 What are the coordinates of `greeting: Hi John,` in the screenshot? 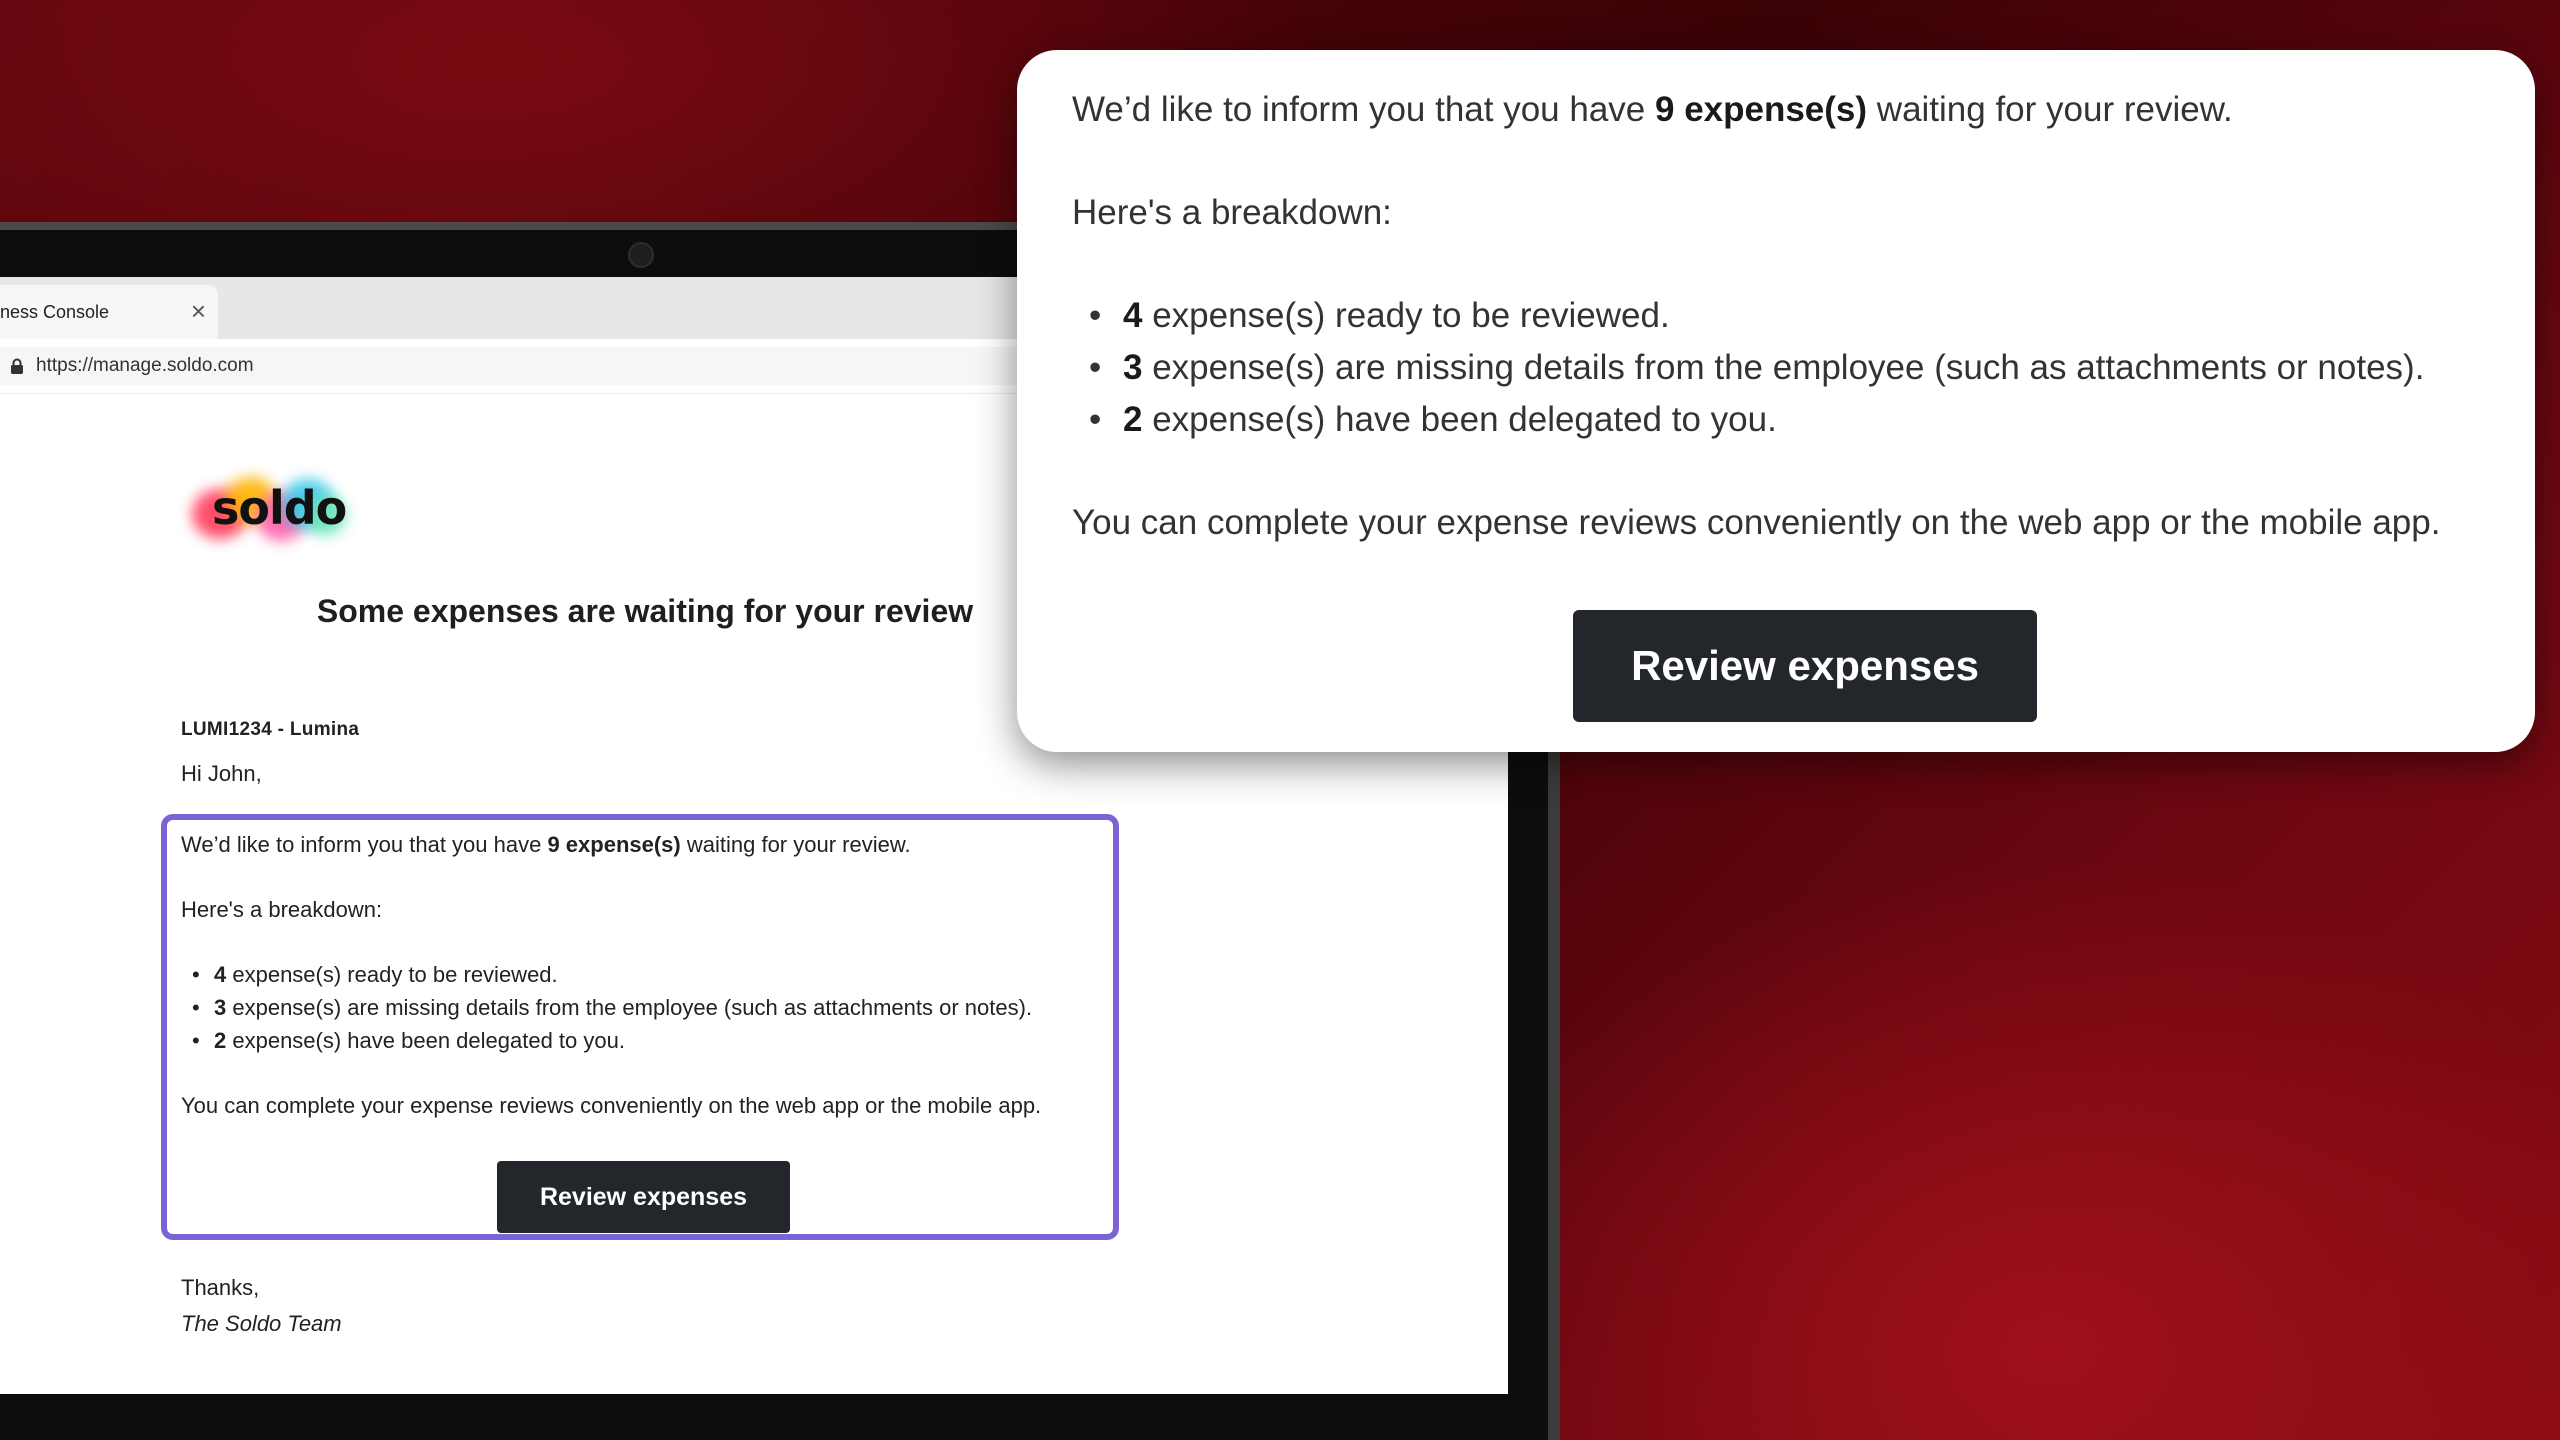 It's located at (221, 773).